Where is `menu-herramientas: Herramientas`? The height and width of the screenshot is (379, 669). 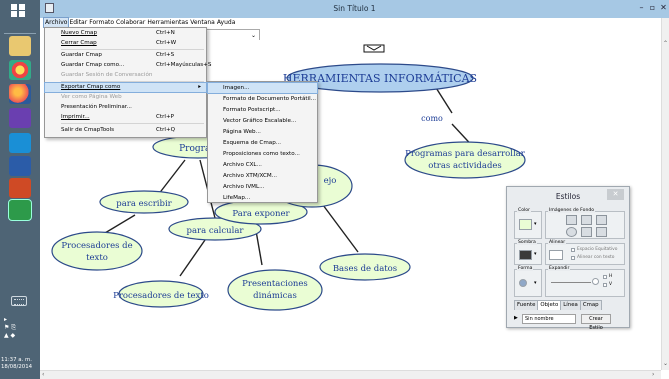 menu-herramientas: Herramientas is located at coordinates (167, 22).